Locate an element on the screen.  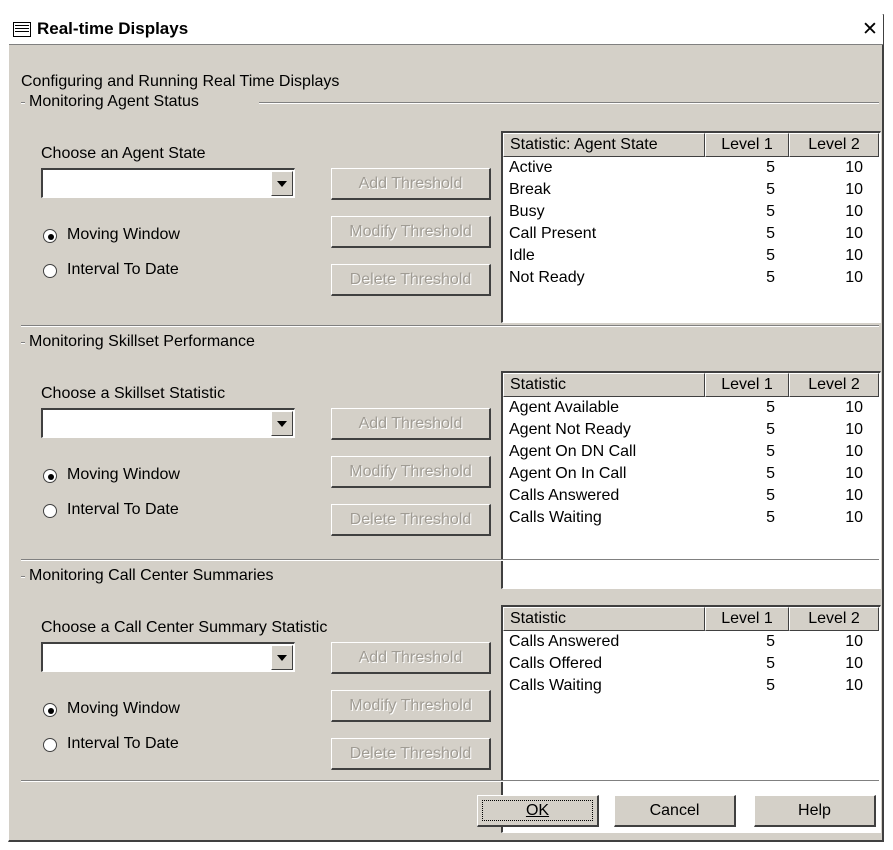
agent-status-radio-label: Moving Window is located at coordinates (123, 234).